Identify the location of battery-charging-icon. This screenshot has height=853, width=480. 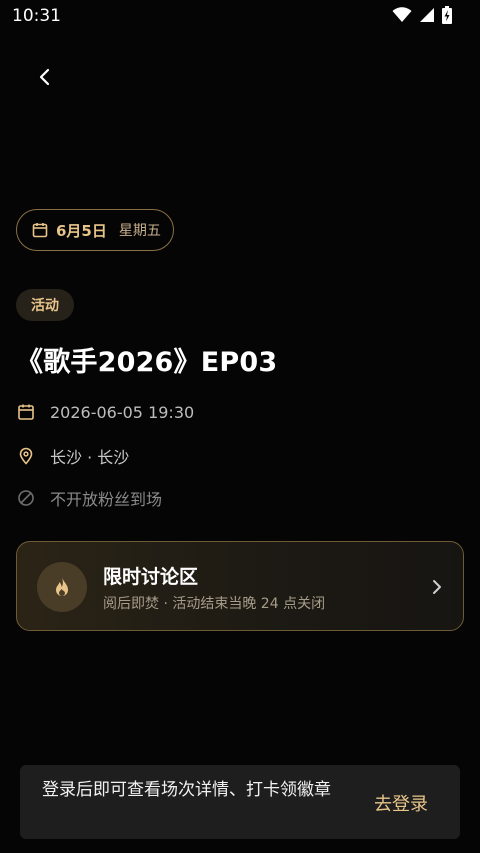
(447, 15).